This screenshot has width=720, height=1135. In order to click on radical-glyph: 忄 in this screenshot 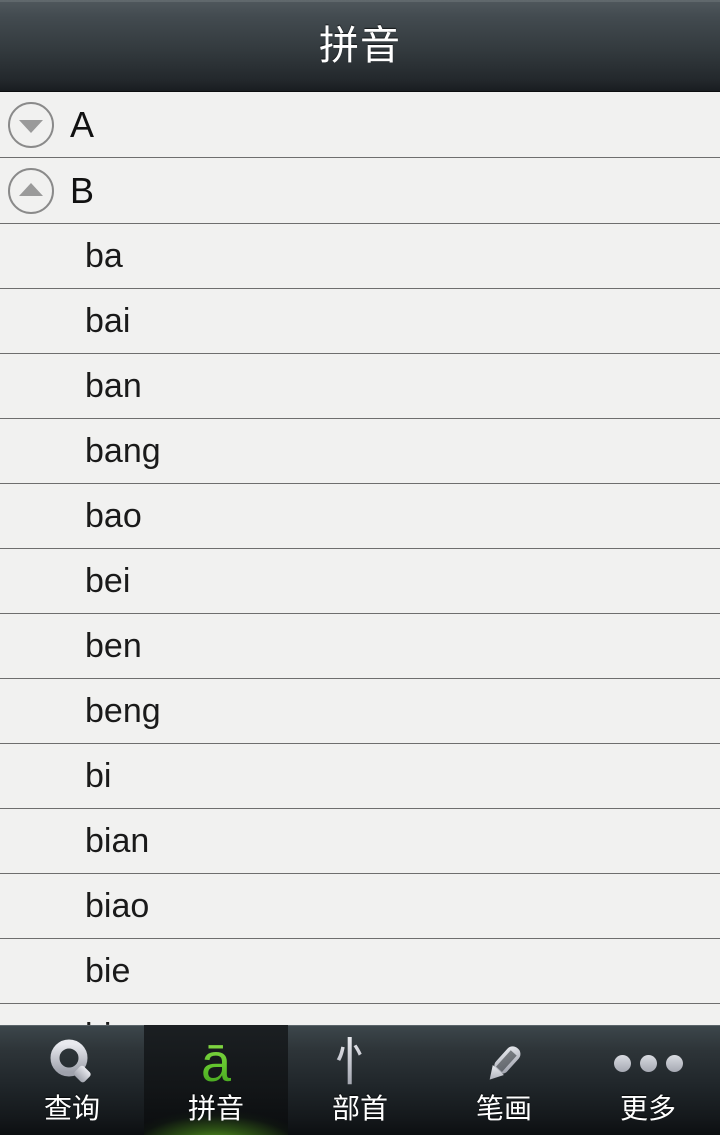, I will do `click(359, 1063)`.